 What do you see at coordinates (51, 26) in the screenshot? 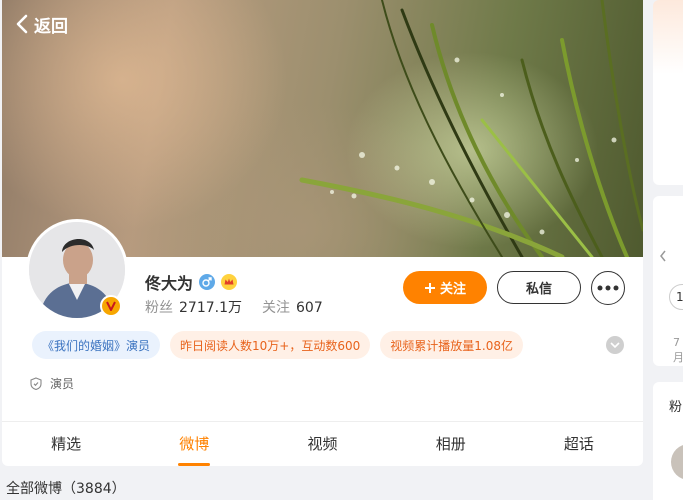
I see `back-label: 返回` at bounding box center [51, 26].